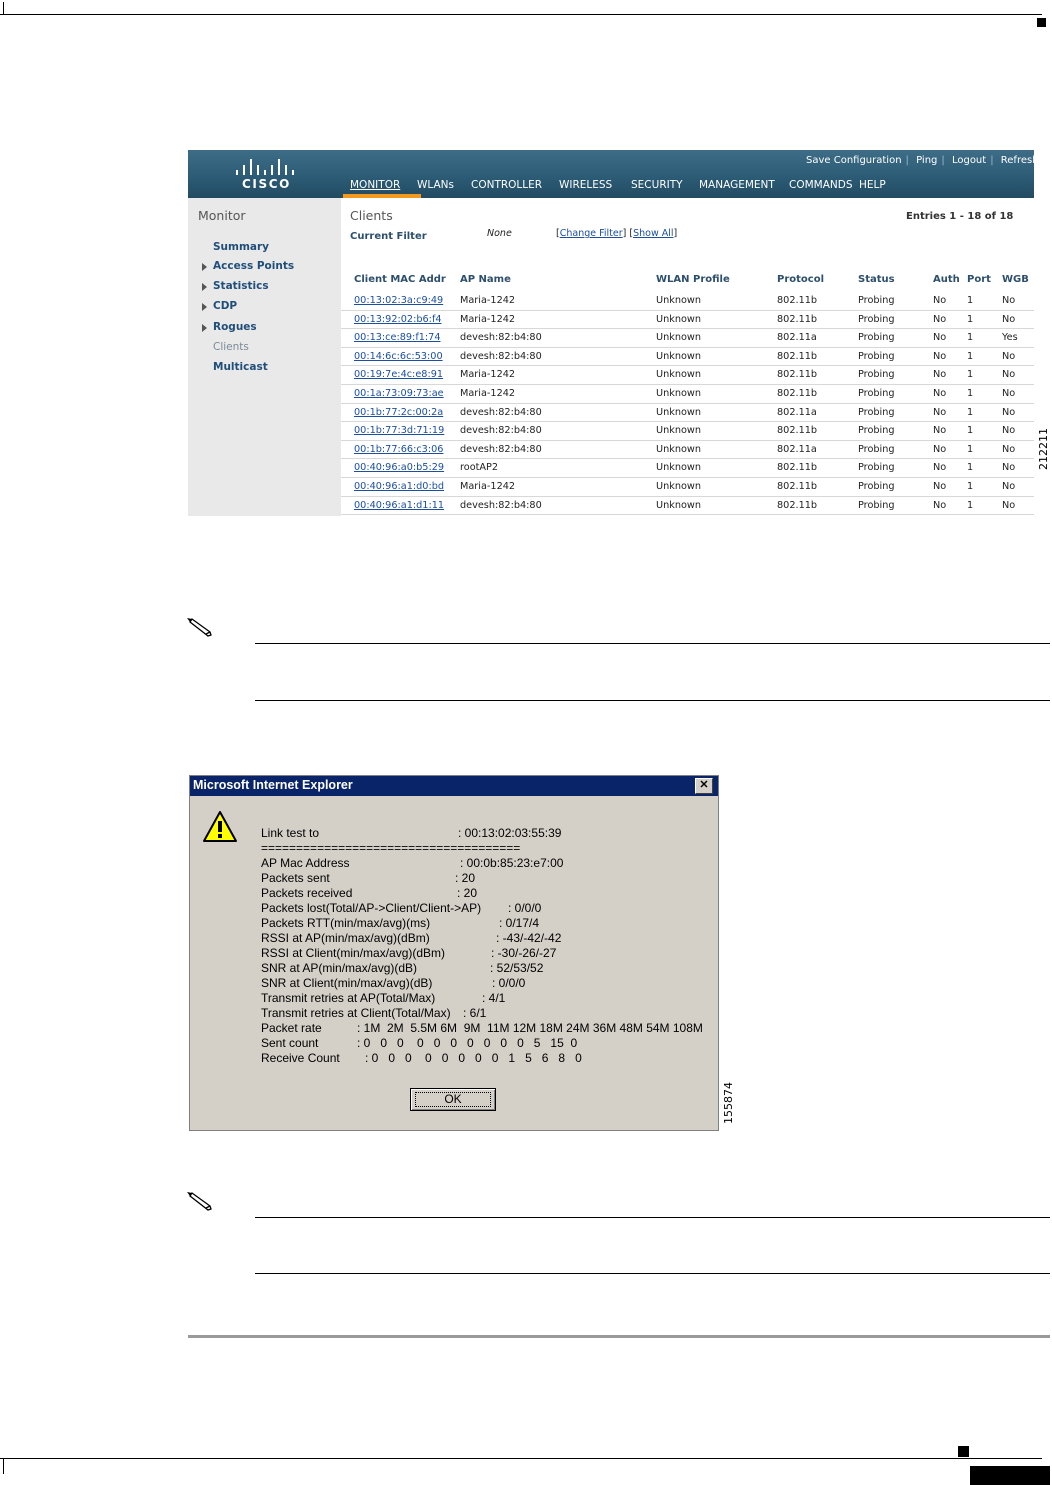 Image resolution: width=1052 pixels, height=1485 pixels. What do you see at coordinates (652, 1273) in the screenshot?
I see `note-bottom-rule` at bounding box center [652, 1273].